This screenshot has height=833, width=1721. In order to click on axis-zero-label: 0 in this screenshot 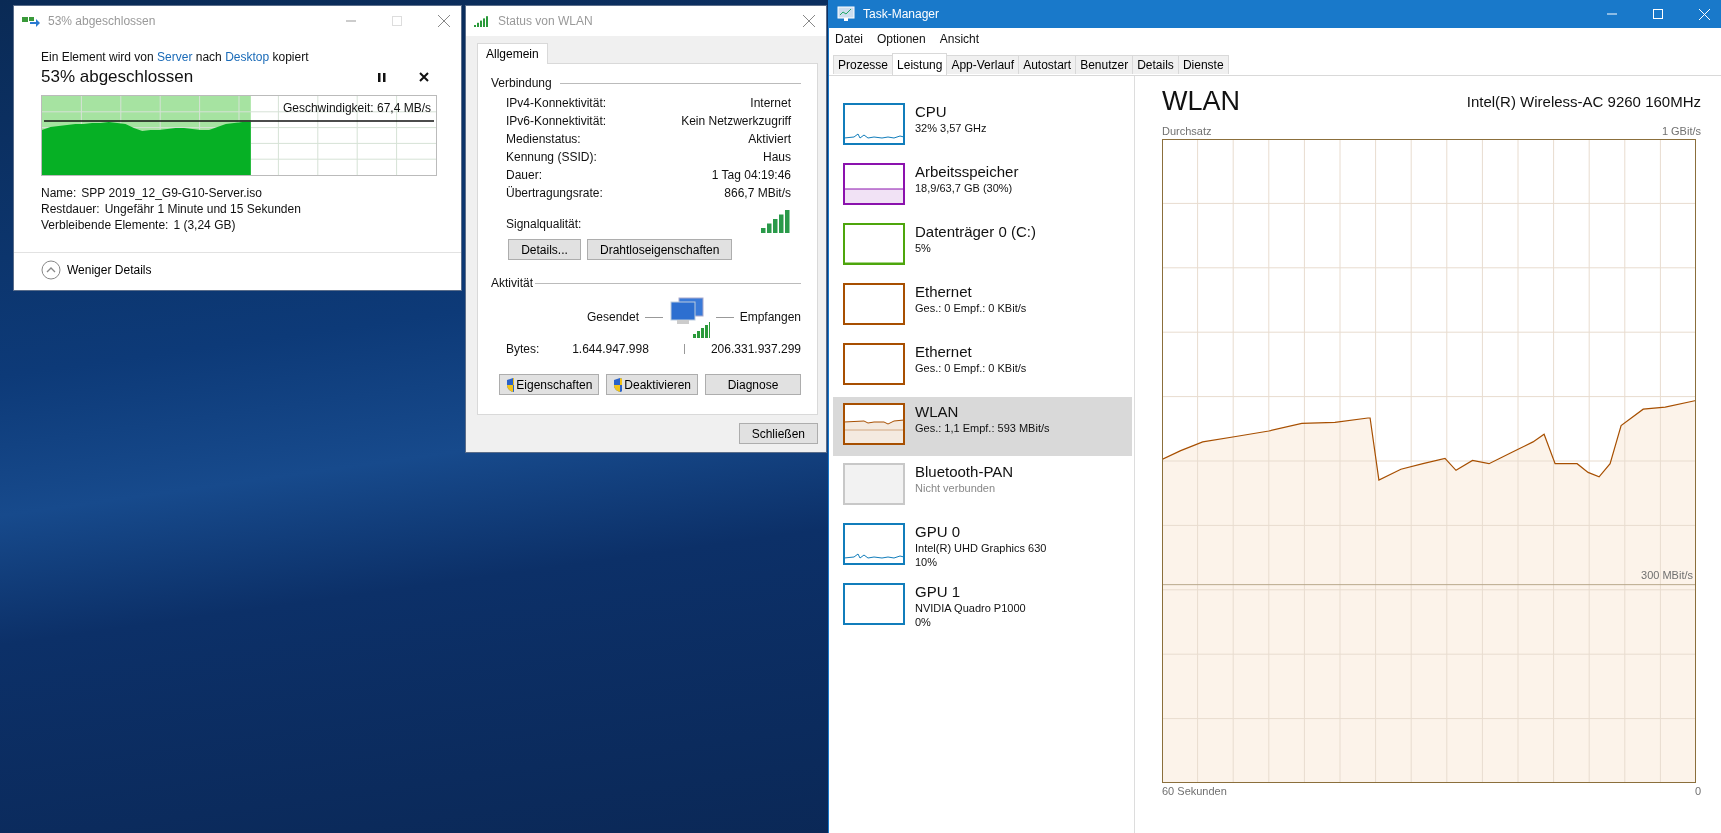, I will do `click(1697, 791)`.